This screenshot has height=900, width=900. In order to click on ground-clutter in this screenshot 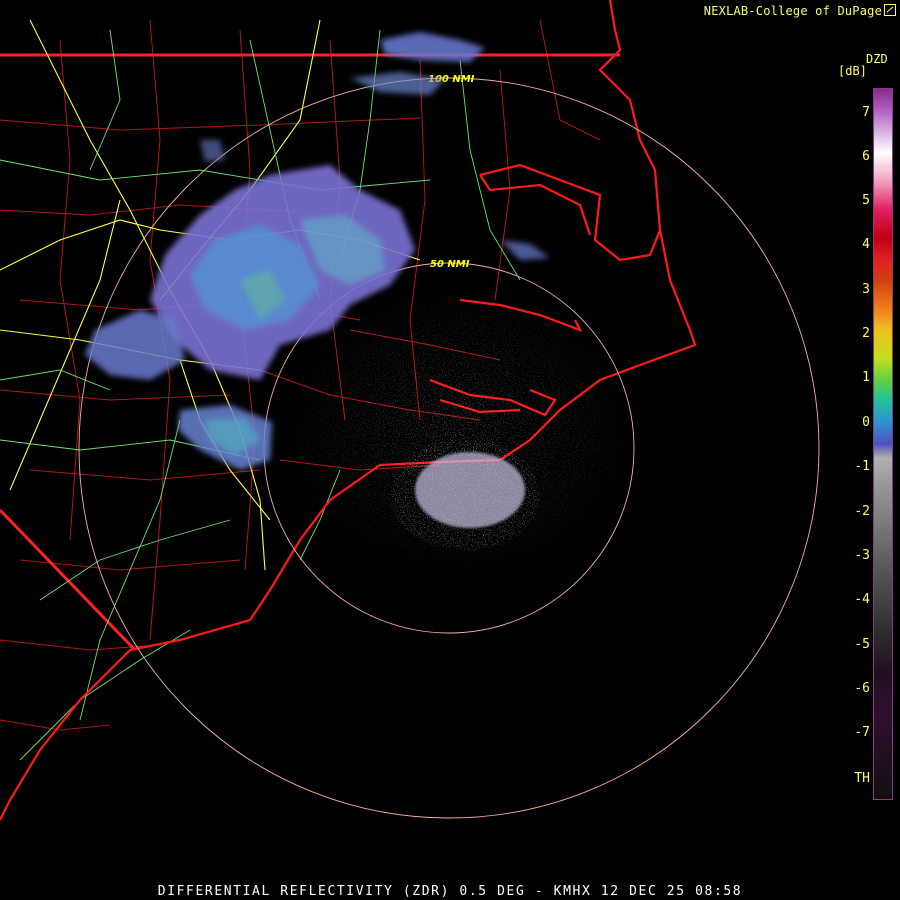, I will do `click(460, 430)`.